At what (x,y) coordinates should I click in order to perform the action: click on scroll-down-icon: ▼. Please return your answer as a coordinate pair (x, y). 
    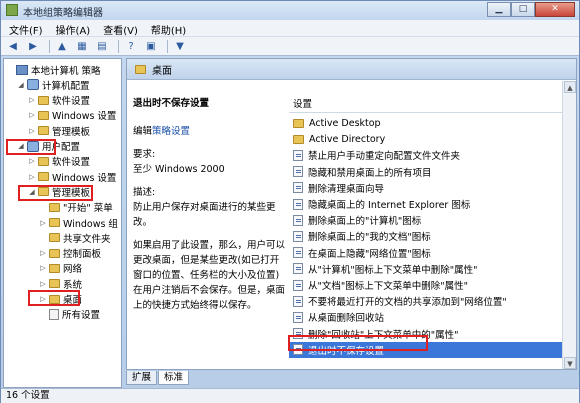
    Looking at the image, I should click on (570, 363).